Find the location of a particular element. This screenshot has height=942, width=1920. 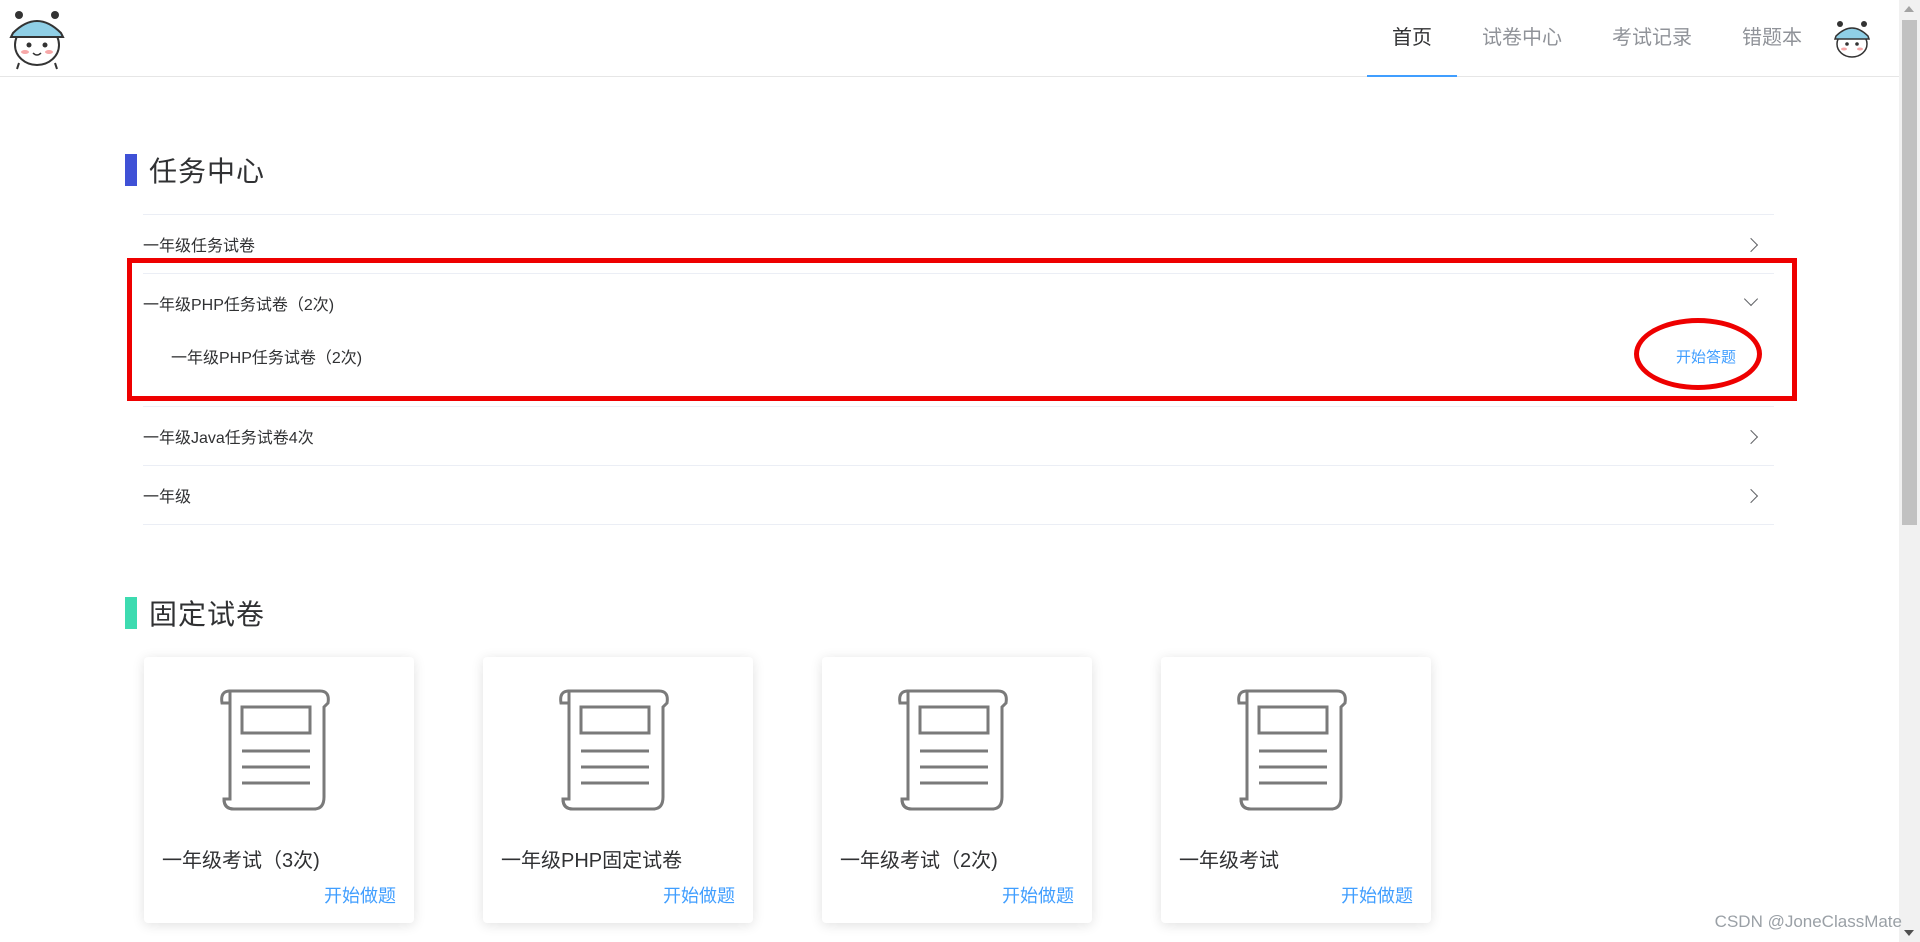

collapse-label: 一年级任务试卷 is located at coordinates (199, 246).